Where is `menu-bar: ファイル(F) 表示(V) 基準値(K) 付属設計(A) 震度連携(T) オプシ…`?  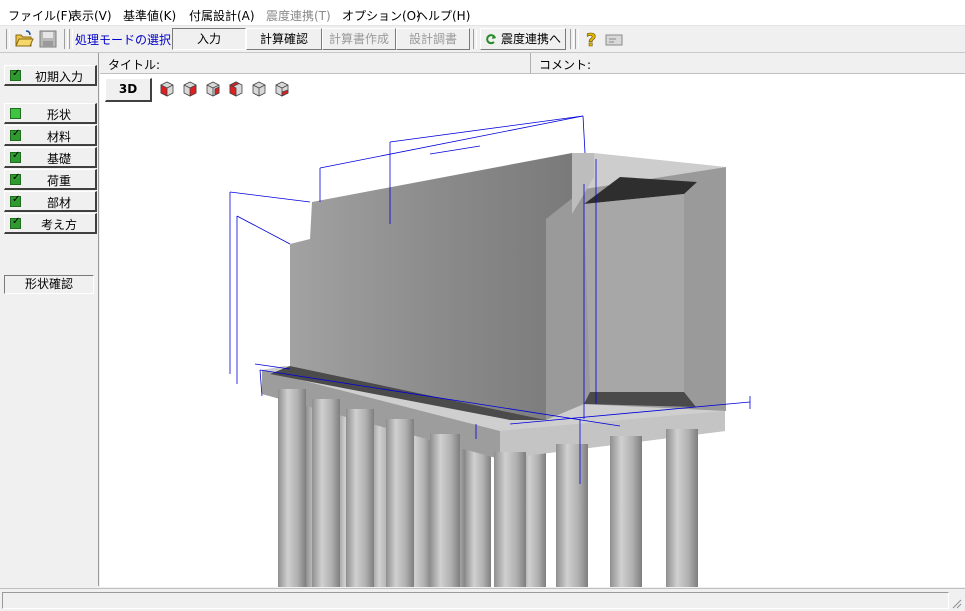 menu-bar: ファイル(F) 表示(V) 基準値(K) 付属設計(A) 震度連携(T) オプシ… is located at coordinates (482, 15).